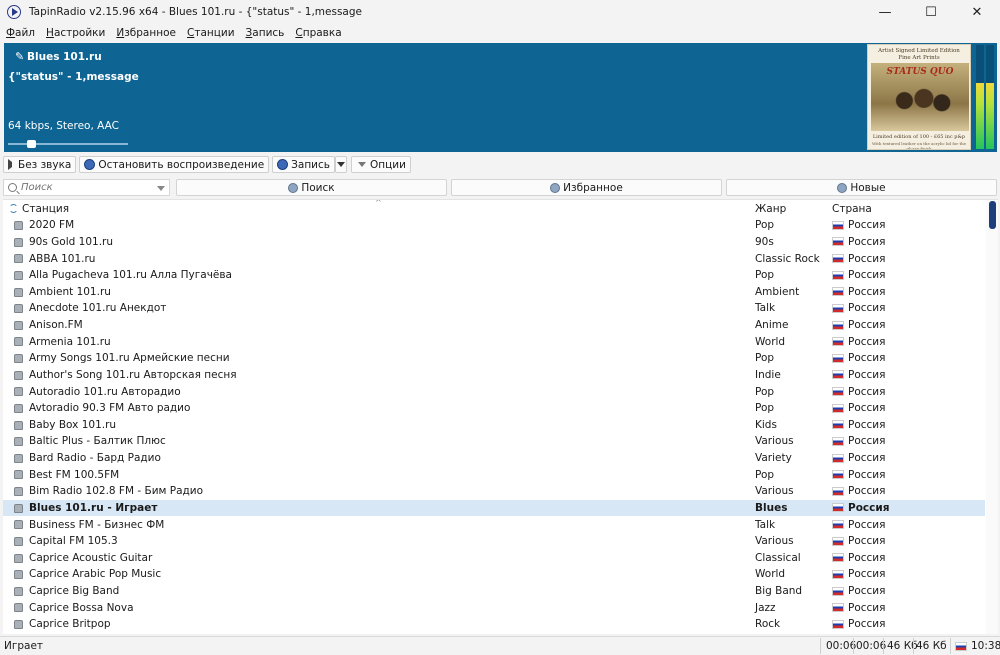 The image size is (1000, 655). Describe the element at coordinates (74, 474) in the screenshot. I see `station-name: Best FM 100.5FM` at that location.